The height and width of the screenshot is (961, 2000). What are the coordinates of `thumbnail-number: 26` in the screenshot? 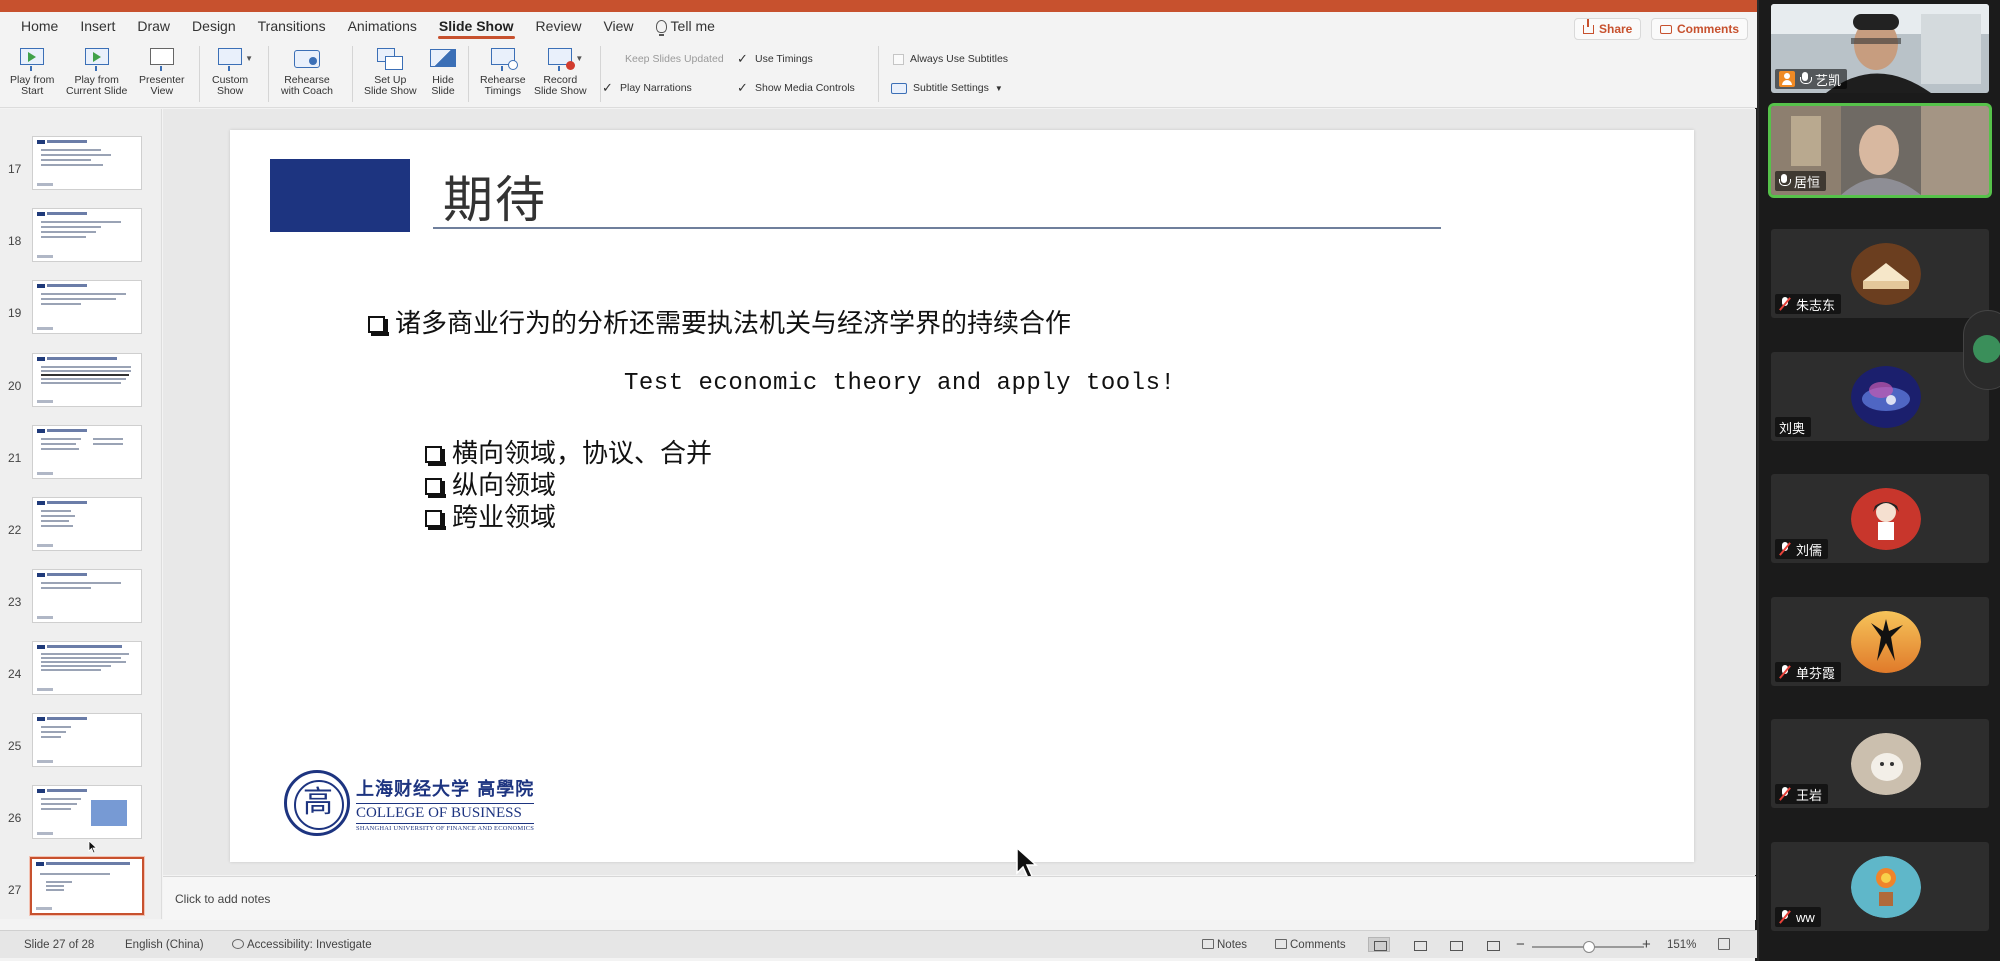 It's located at (15, 818).